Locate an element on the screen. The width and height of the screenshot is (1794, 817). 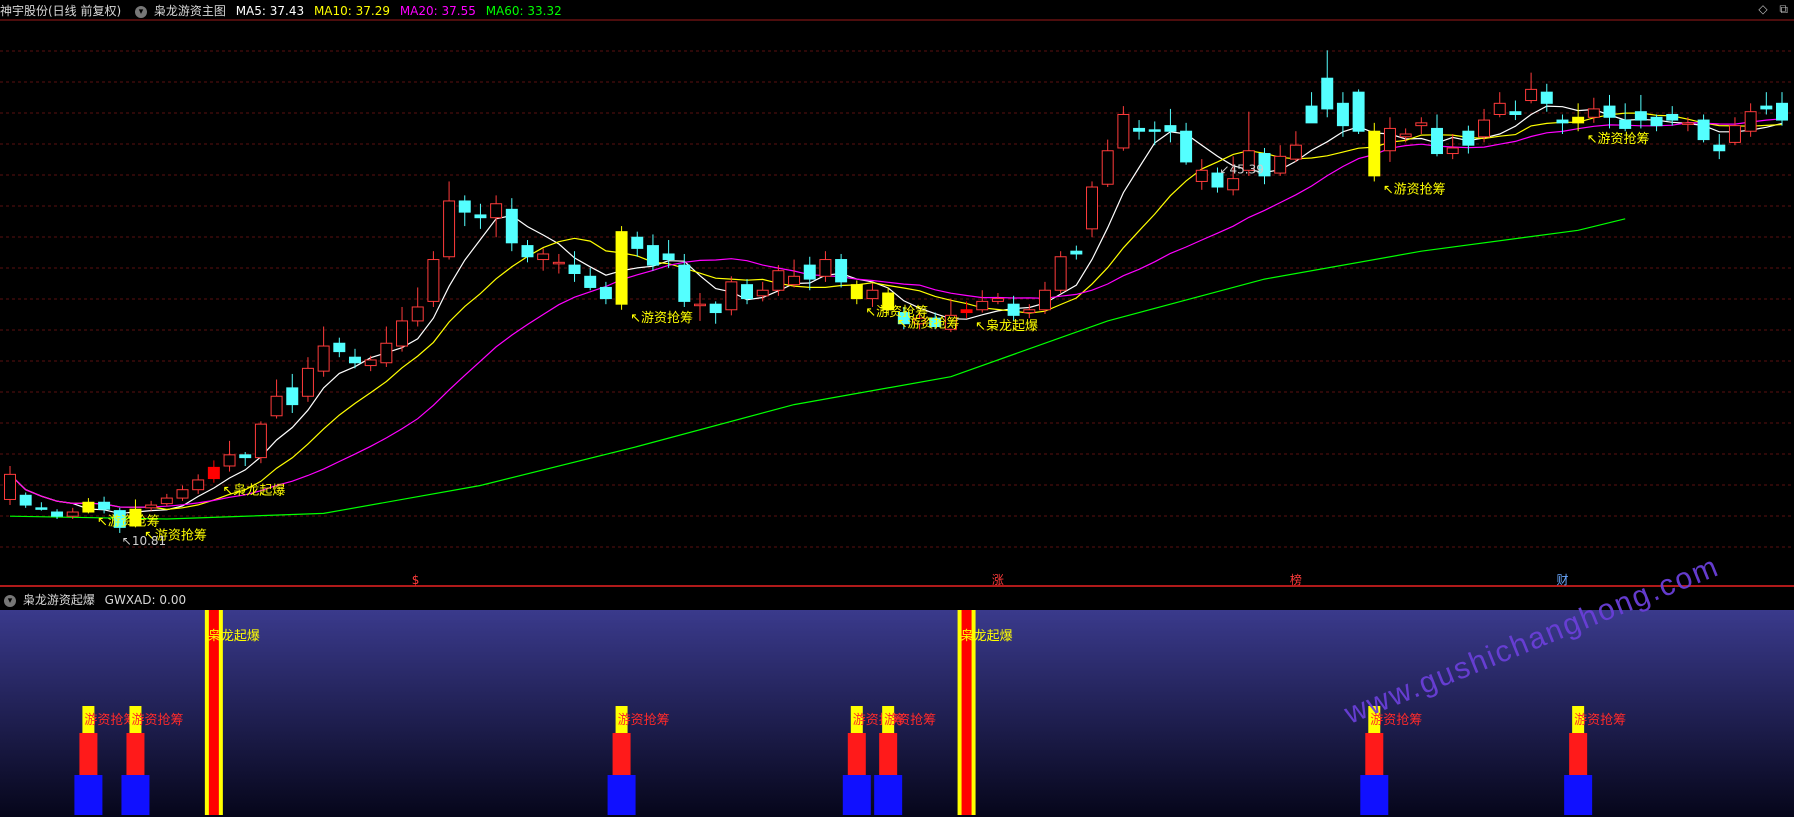
signal-marker-label: ↖枭龙起爆 is located at coordinates (253, 491).